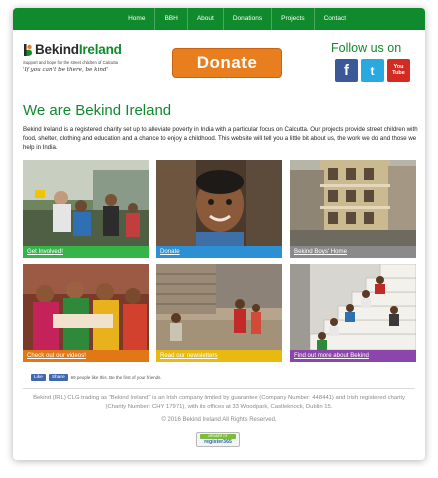 The height and width of the screenshot is (478, 438). Describe the element at coordinates (57, 49) in the screenshot. I see `logo-brand-a: Bekind` at that location.